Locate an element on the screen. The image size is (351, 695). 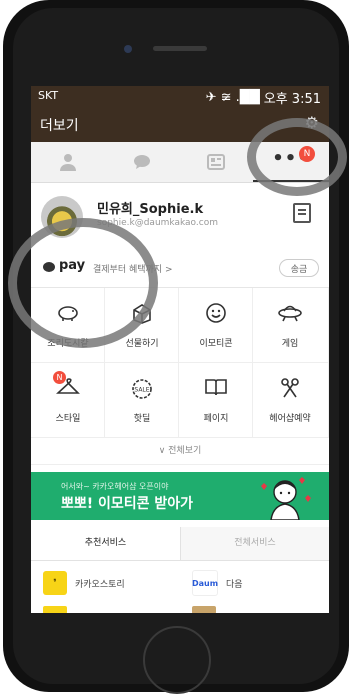
grid-item-emoticon: 이모티콘 is located at coordinates (216, 325).